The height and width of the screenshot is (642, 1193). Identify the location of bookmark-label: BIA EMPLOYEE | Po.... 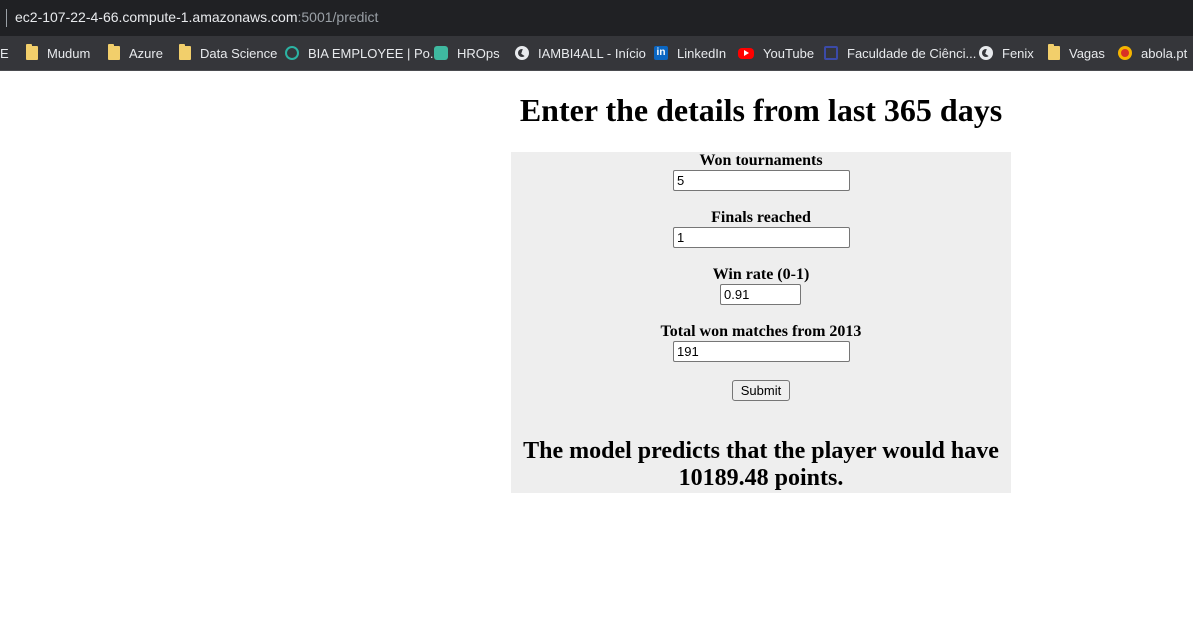
(374, 53).